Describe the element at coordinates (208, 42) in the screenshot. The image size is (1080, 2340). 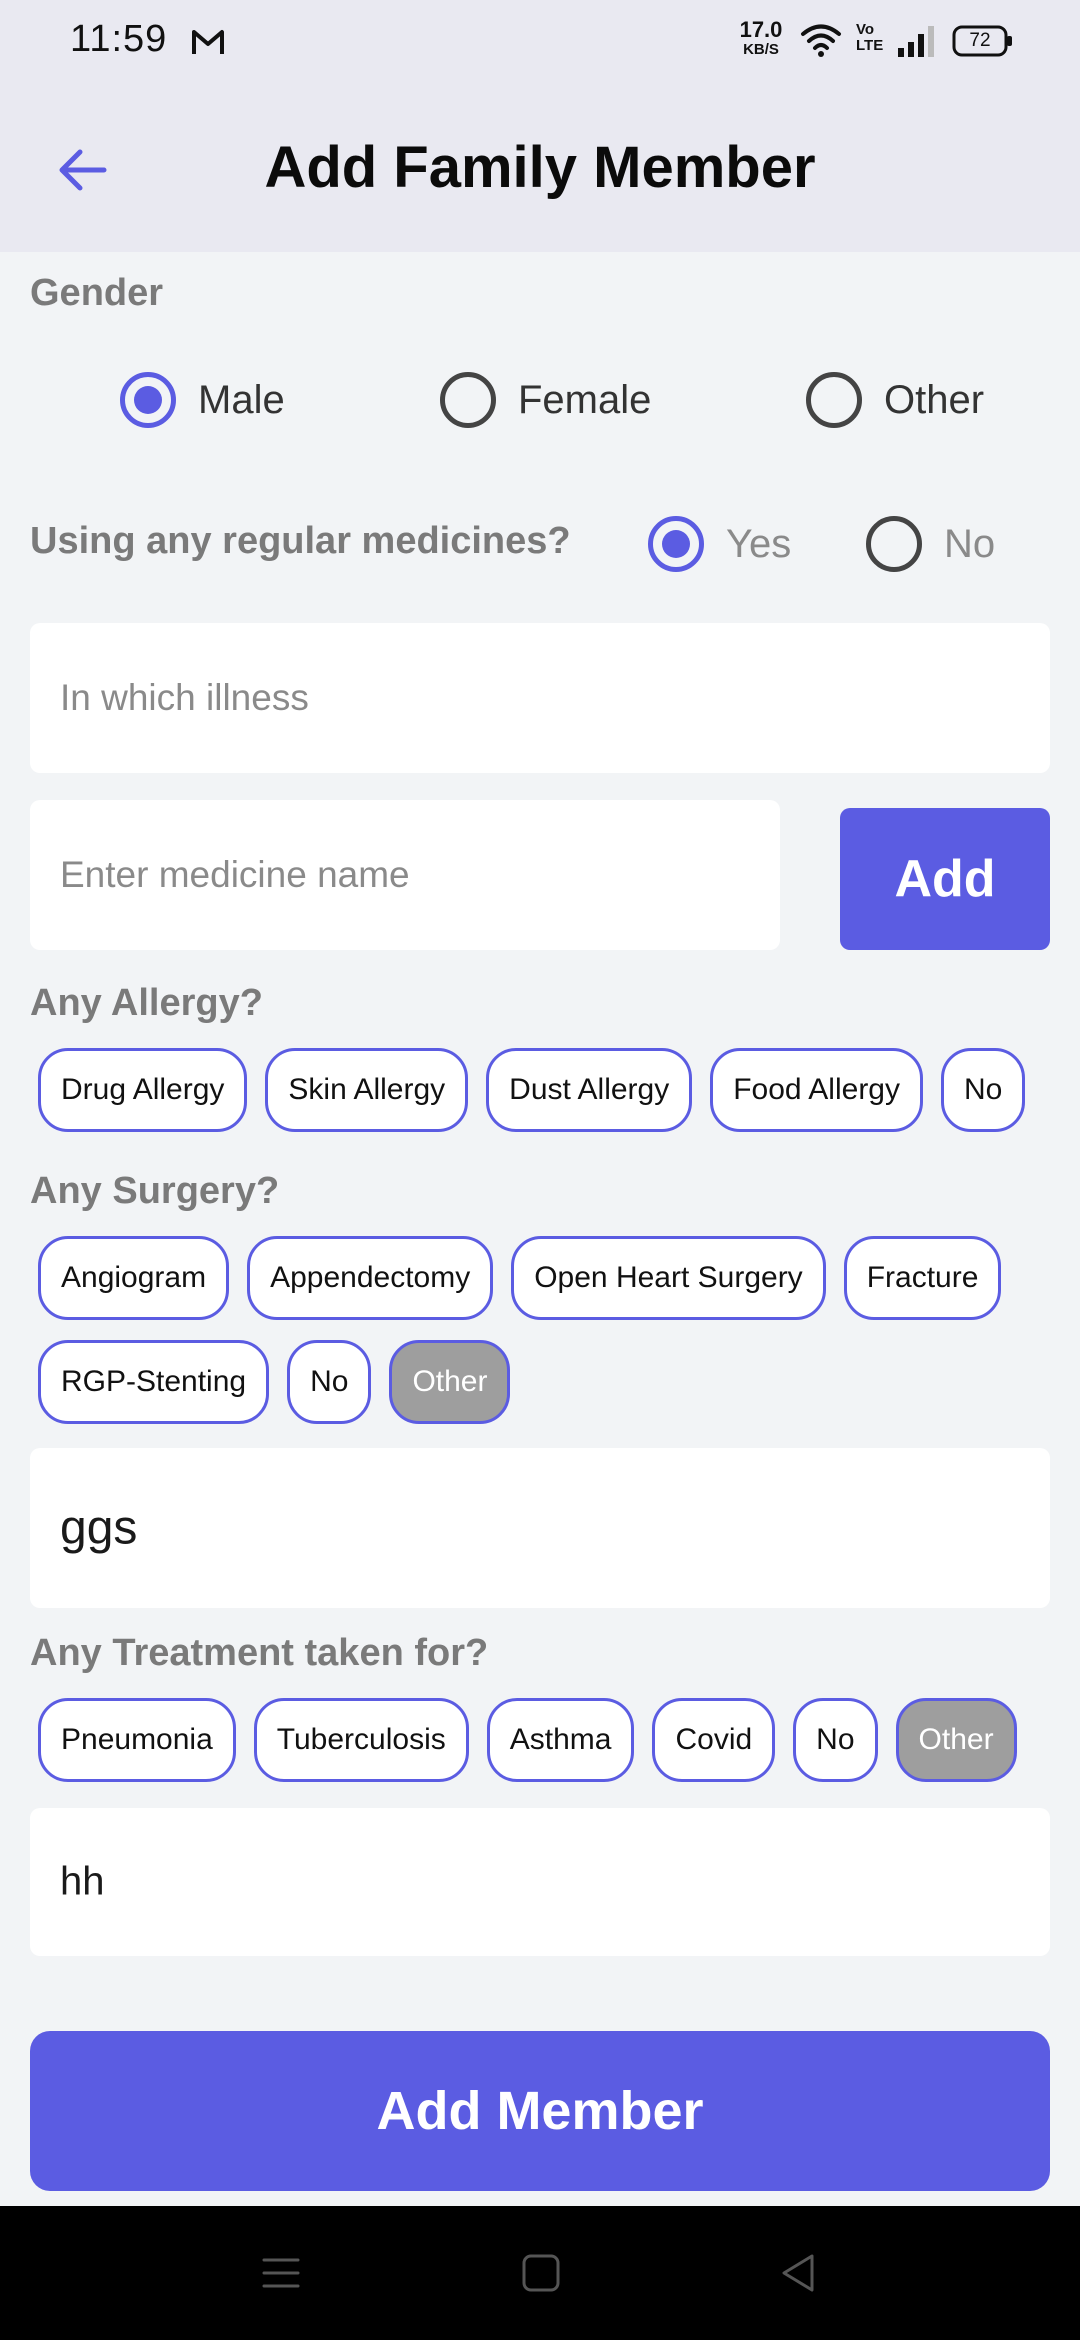
I see `gmail-icon` at that location.